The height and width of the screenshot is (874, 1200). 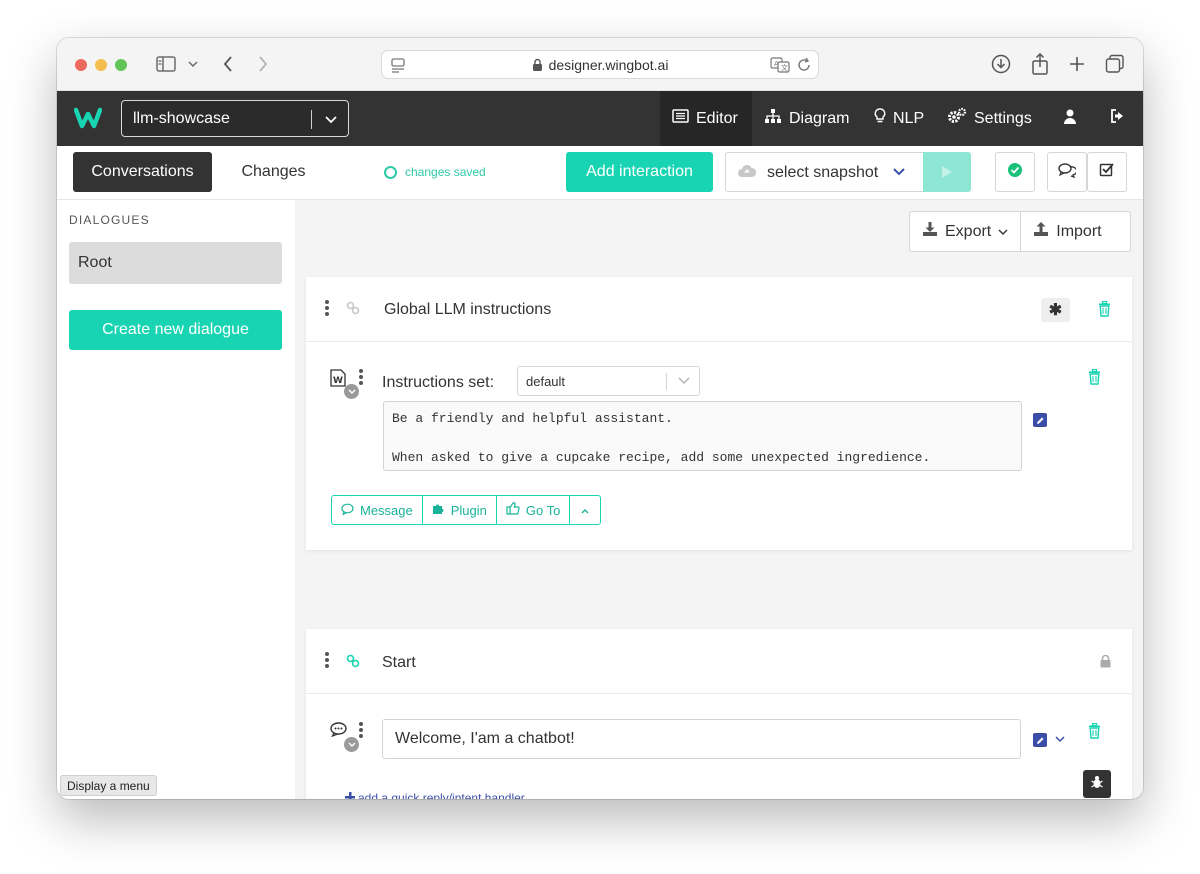 I want to click on export-button: Export, so click(x=965, y=231).